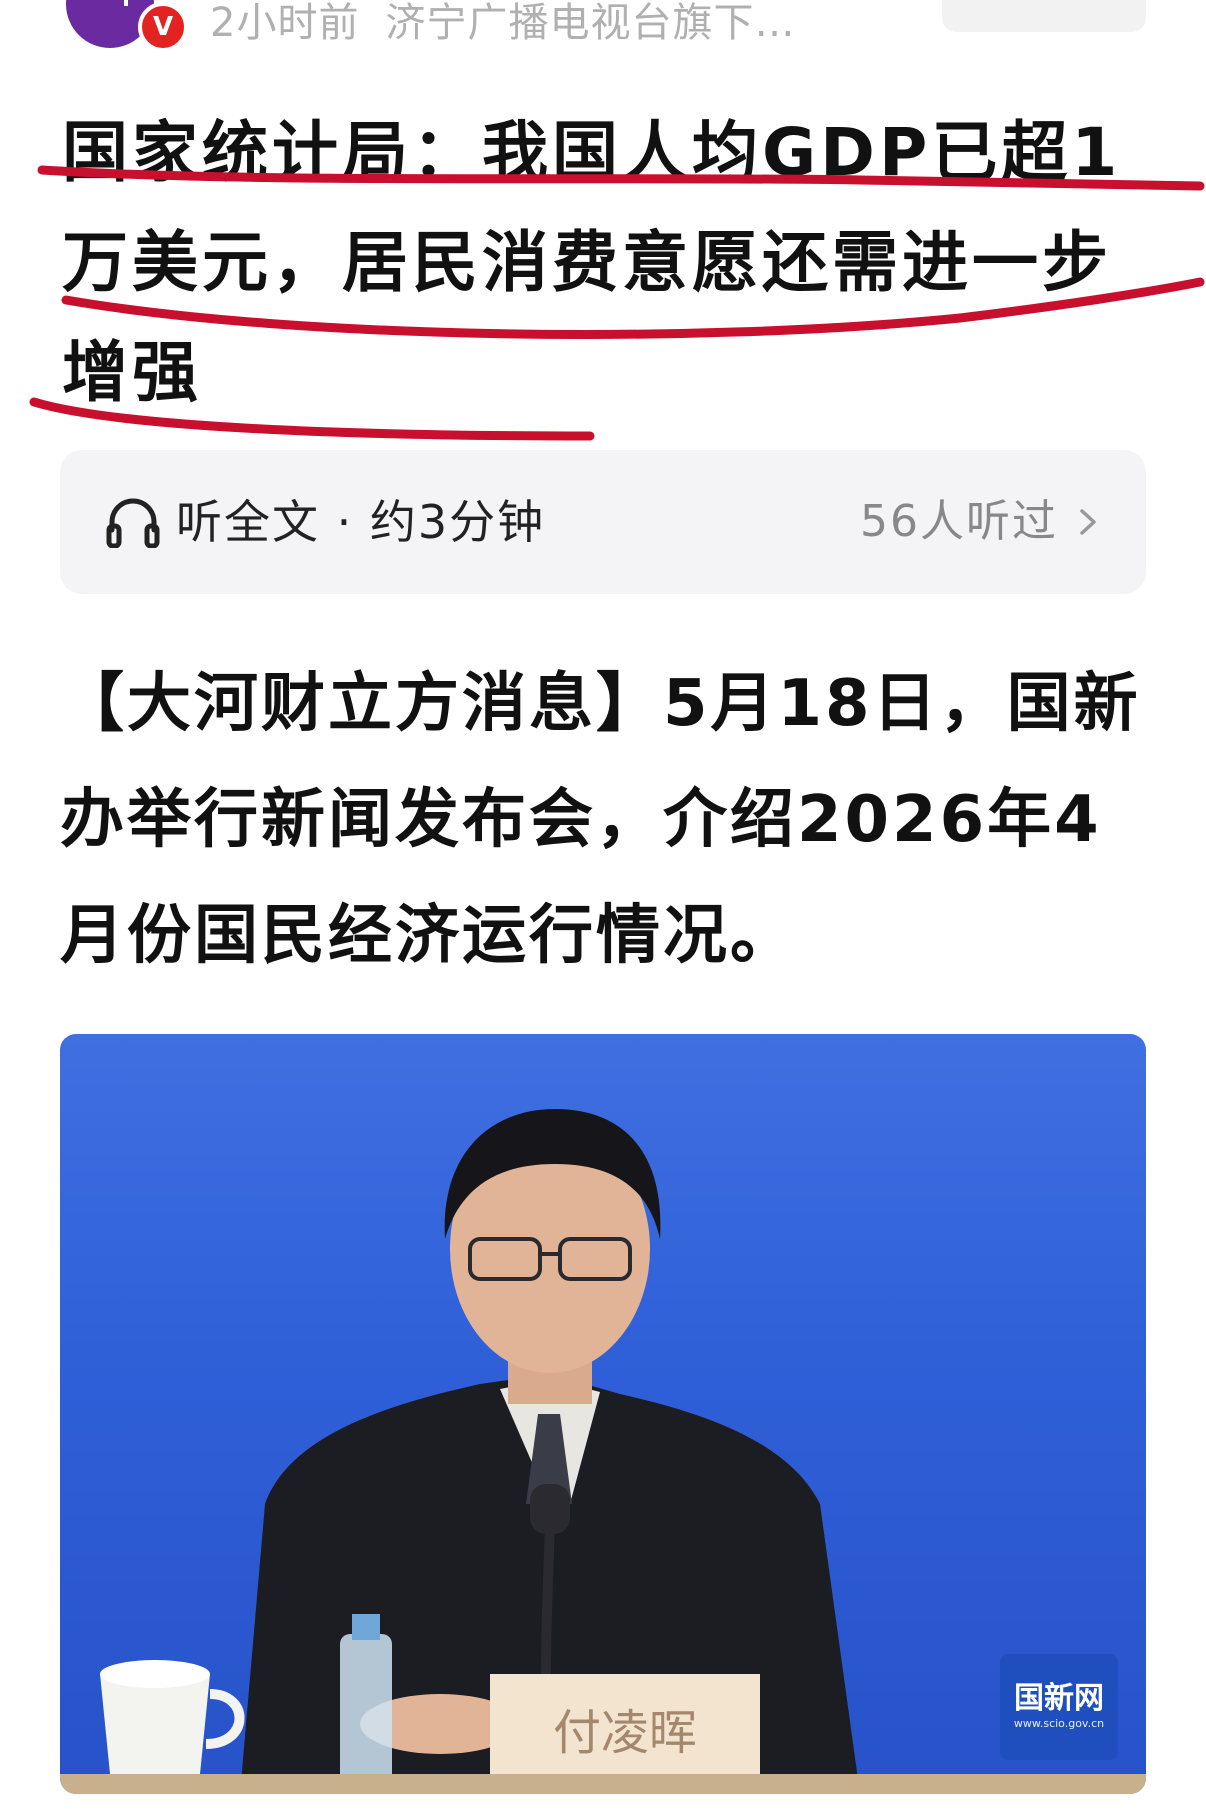 The image size is (1206, 1809). Describe the element at coordinates (625, 1733) in the screenshot. I see `nameplate-text: 付凌晖` at that location.